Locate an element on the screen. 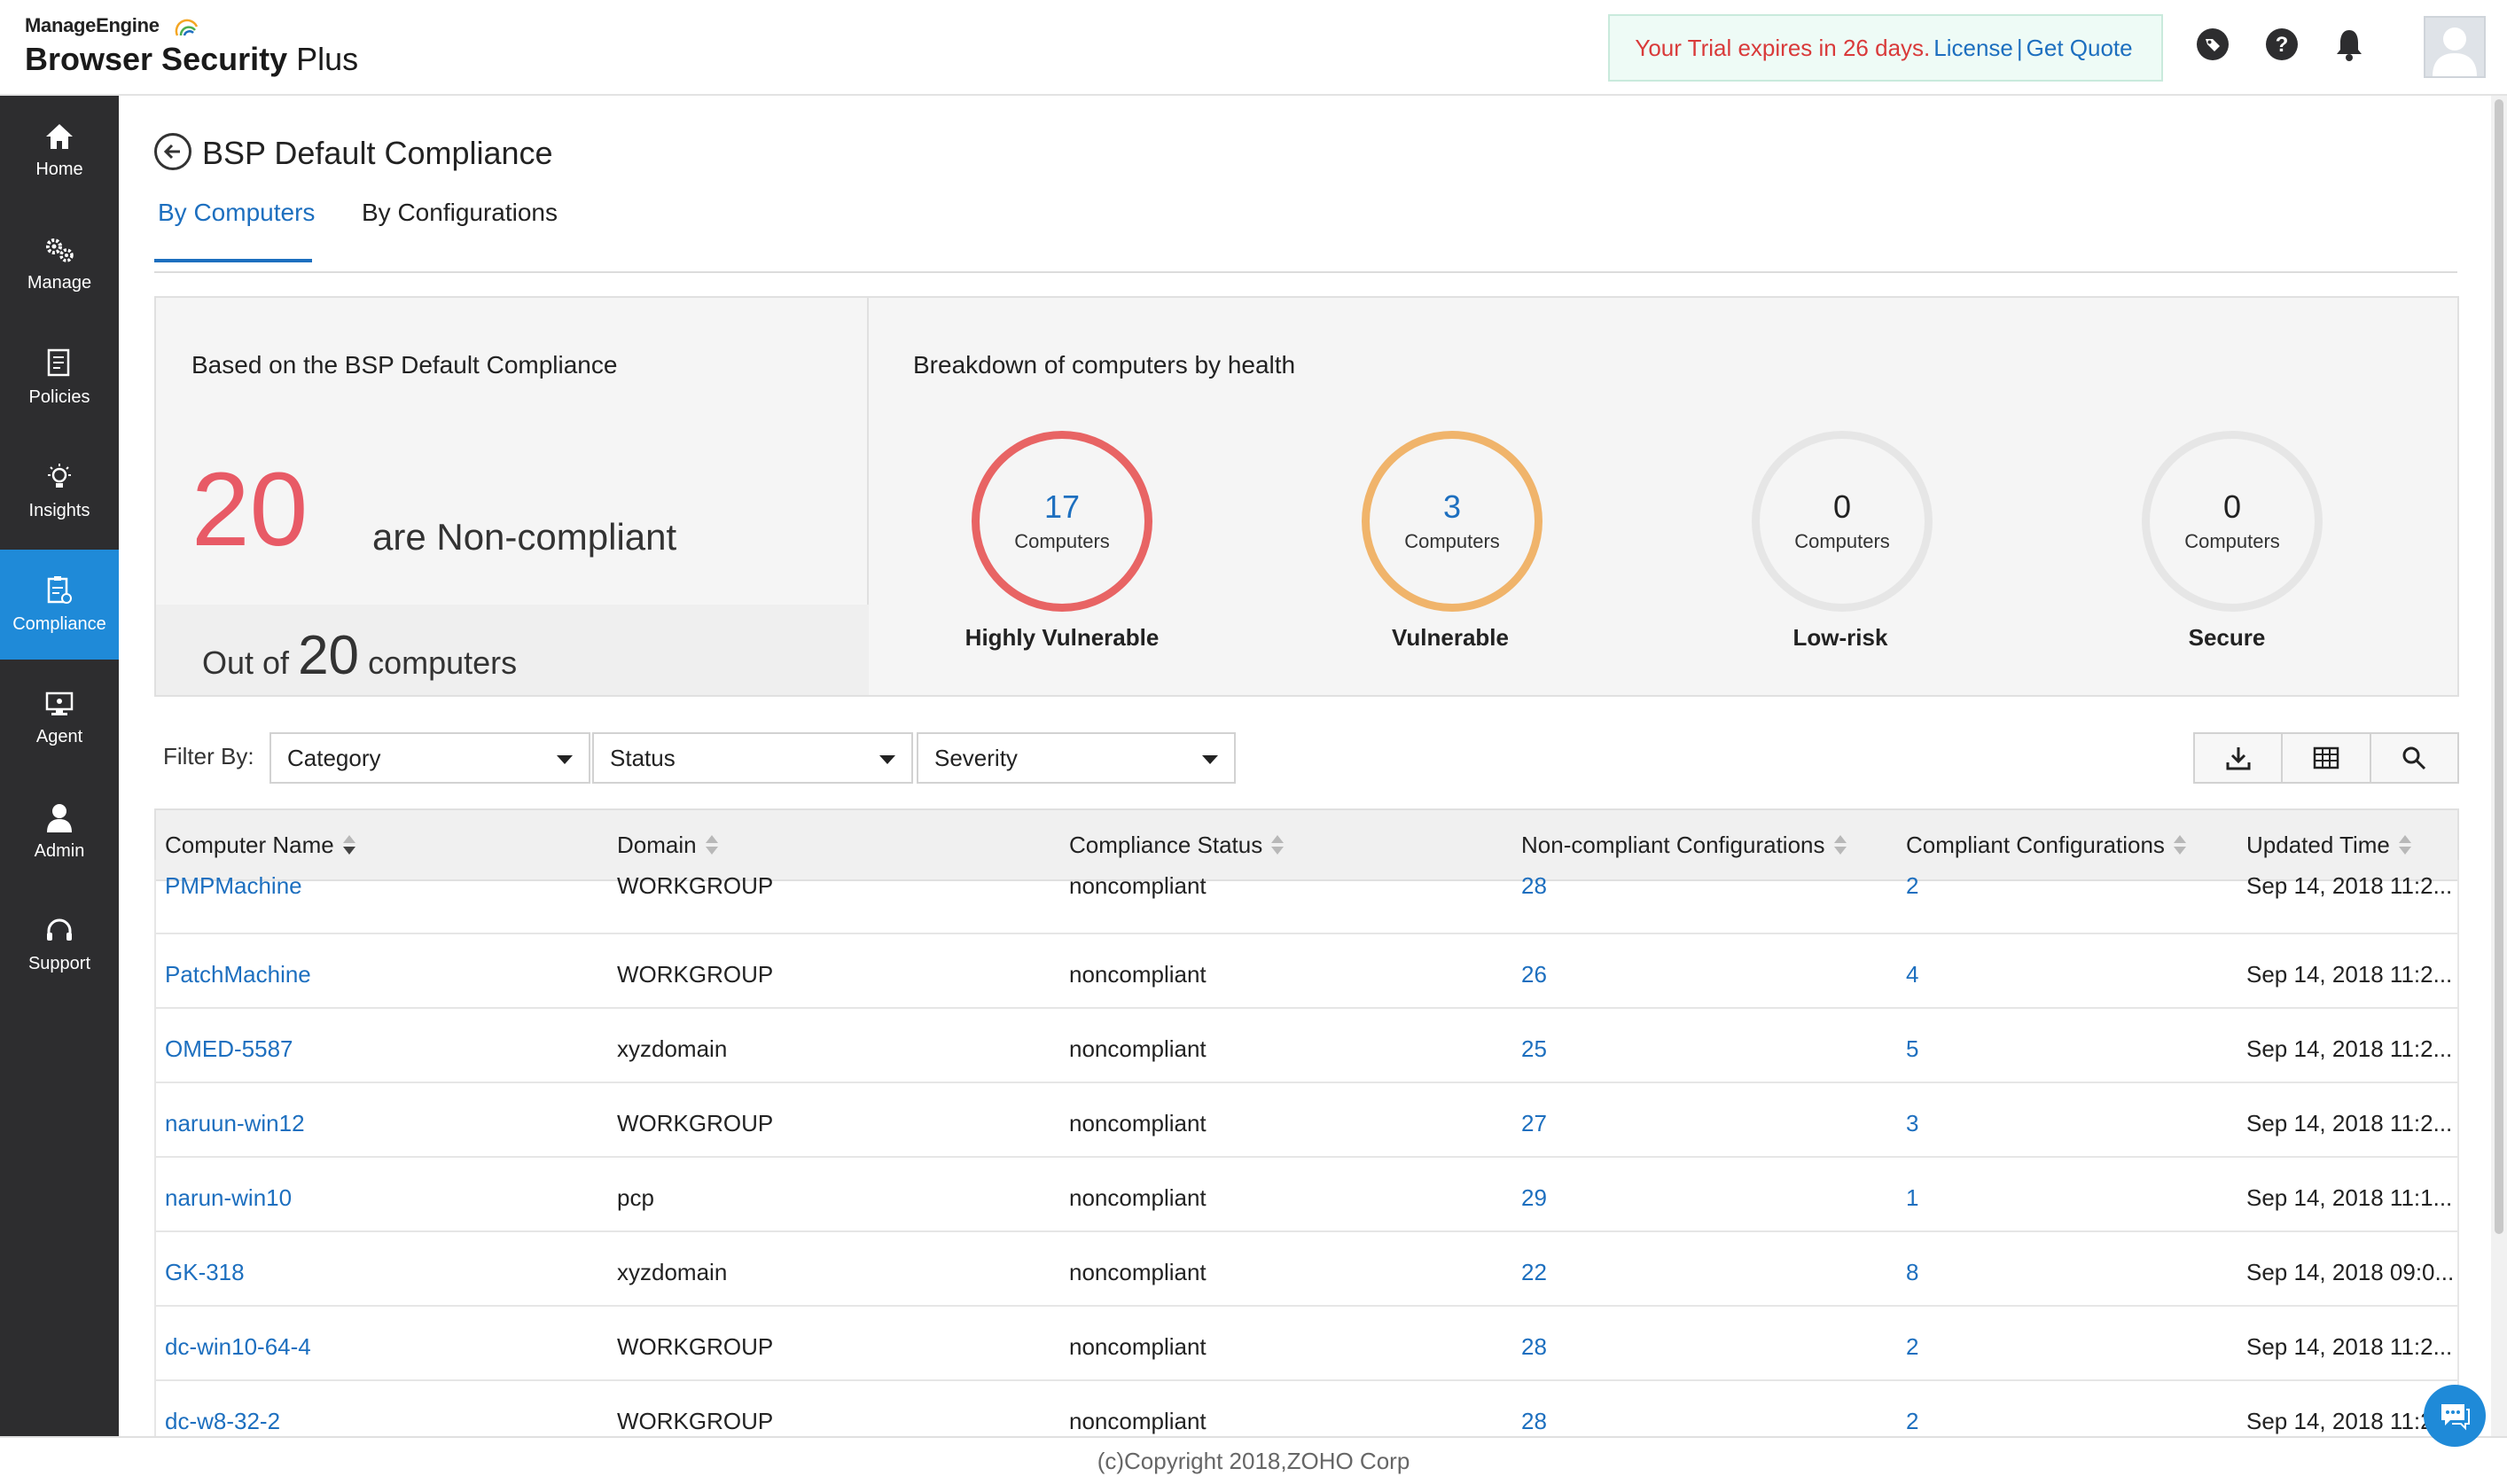 The width and height of the screenshot is (2507, 1484). domain-cell: pcp is located at coordinates (635, 1197).